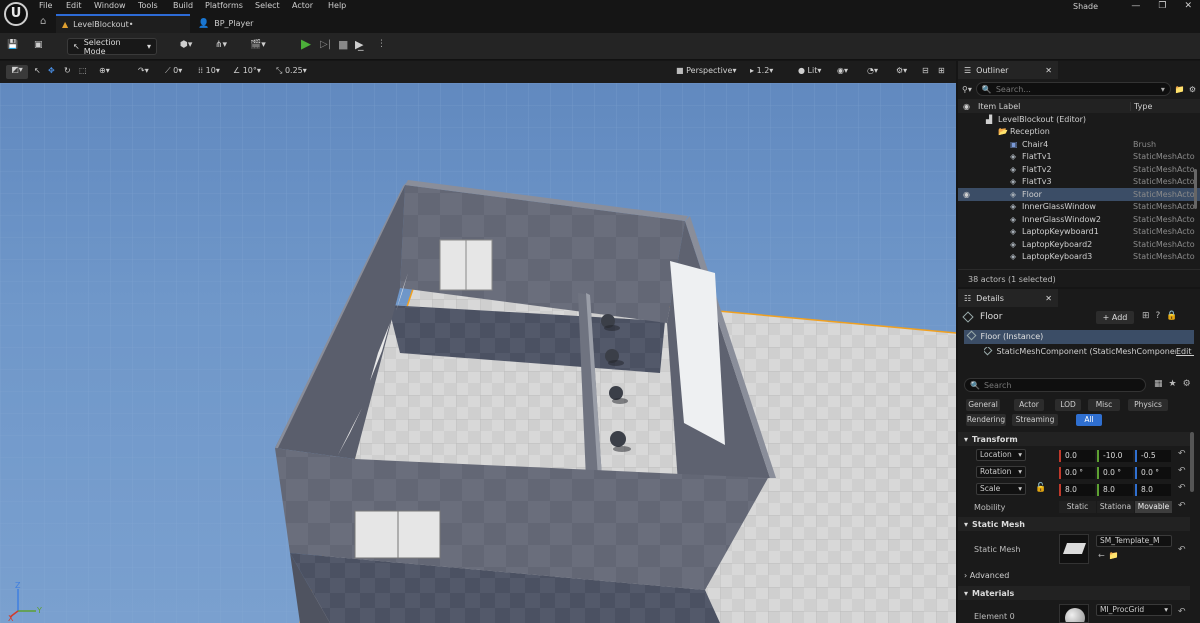  What do you see at coordinates (17, 72) in the screenshot?
I see `viewport-options-icon: ◩▾` at bounding box center [17, 72].